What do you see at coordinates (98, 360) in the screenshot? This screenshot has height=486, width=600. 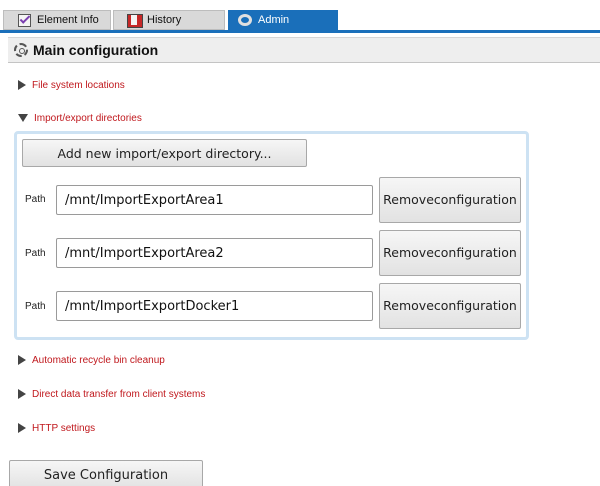 I see `section-label: Automatic recycle bin cleanup` at bounding box center [98, 360].